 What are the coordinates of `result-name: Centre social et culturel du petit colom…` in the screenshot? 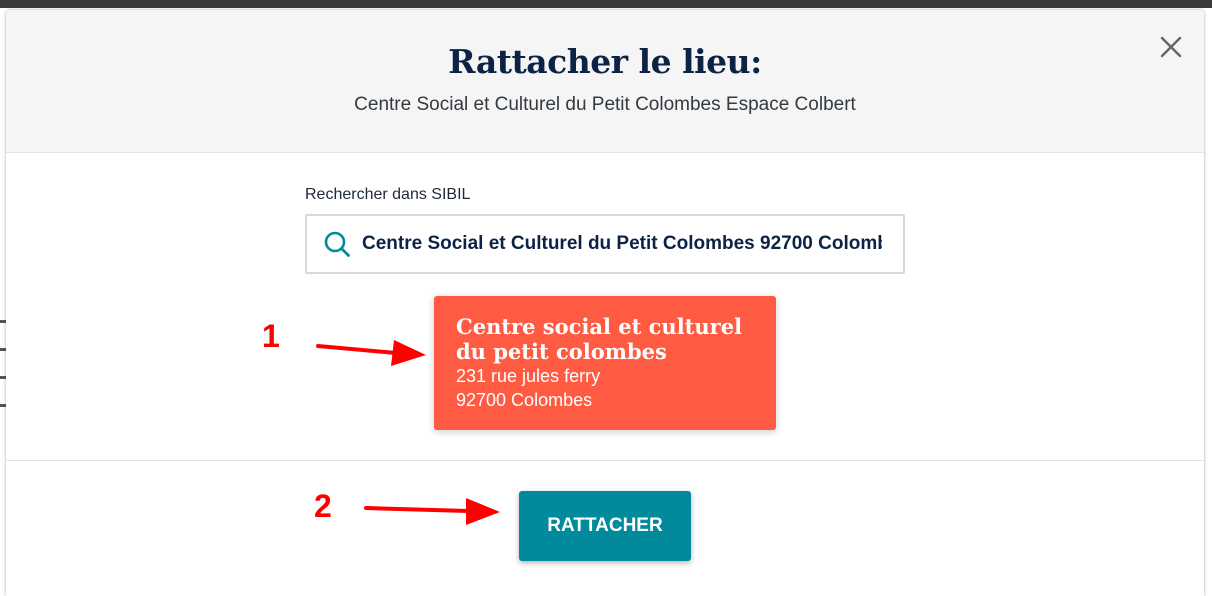 It's located at (599, 339).